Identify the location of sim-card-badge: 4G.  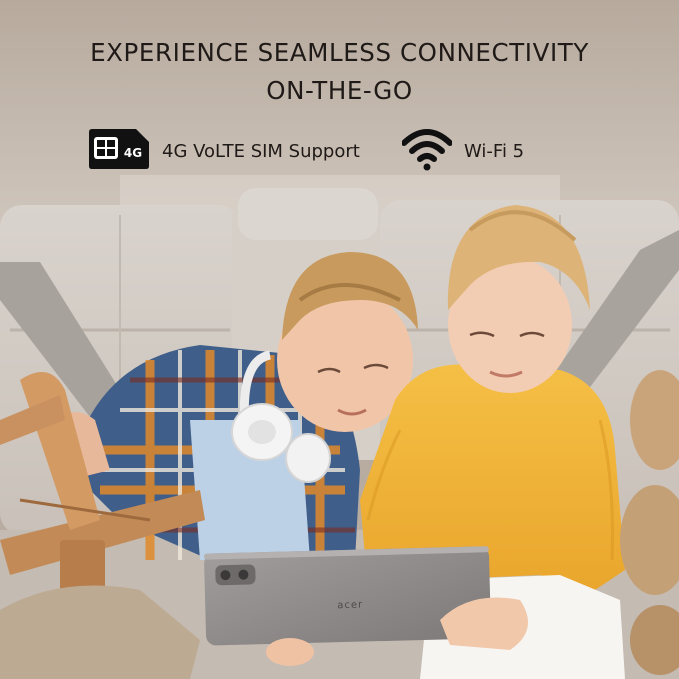
(133, 153).